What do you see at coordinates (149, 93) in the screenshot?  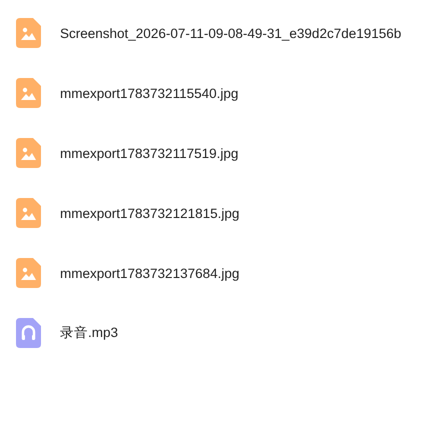 I see `file-name: mmexport1783732115540.jpg` at bounding box center [149, 93].